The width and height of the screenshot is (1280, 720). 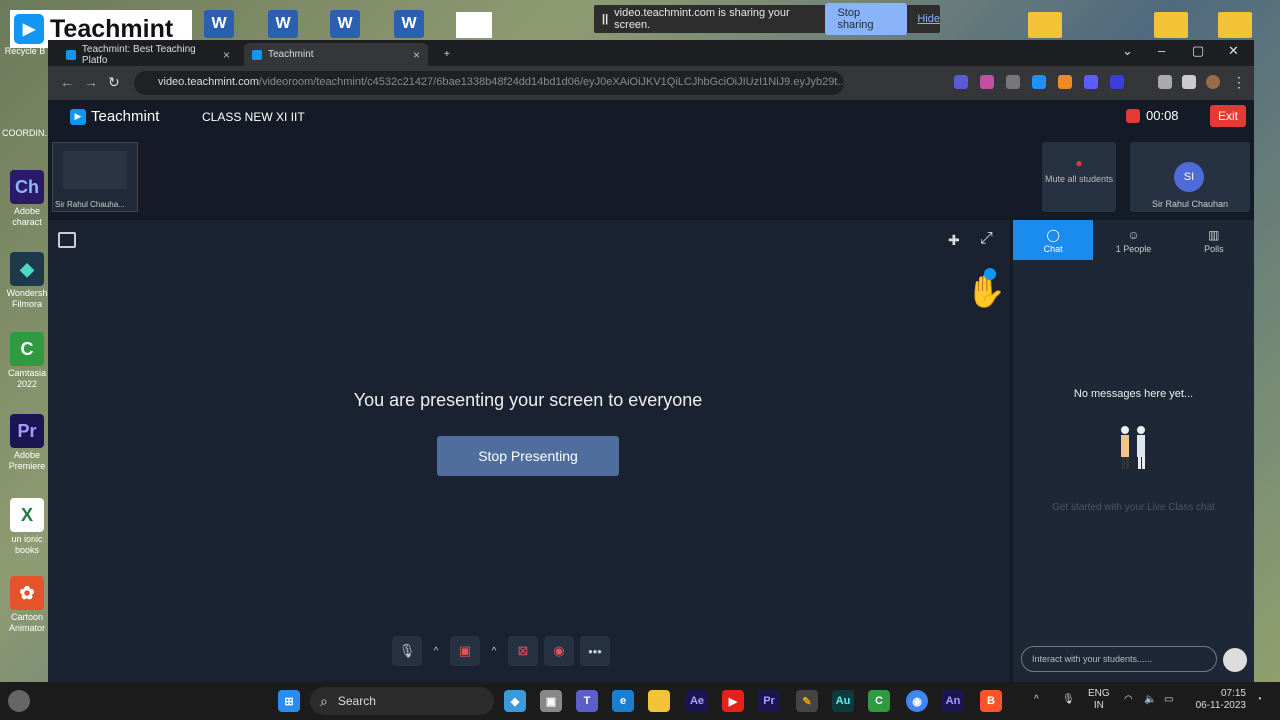 What do you see at coordinates (1053, 240) in the screenshot?
I see `tab-chat: ◯ Chat` at bounding box center [1053, 240].